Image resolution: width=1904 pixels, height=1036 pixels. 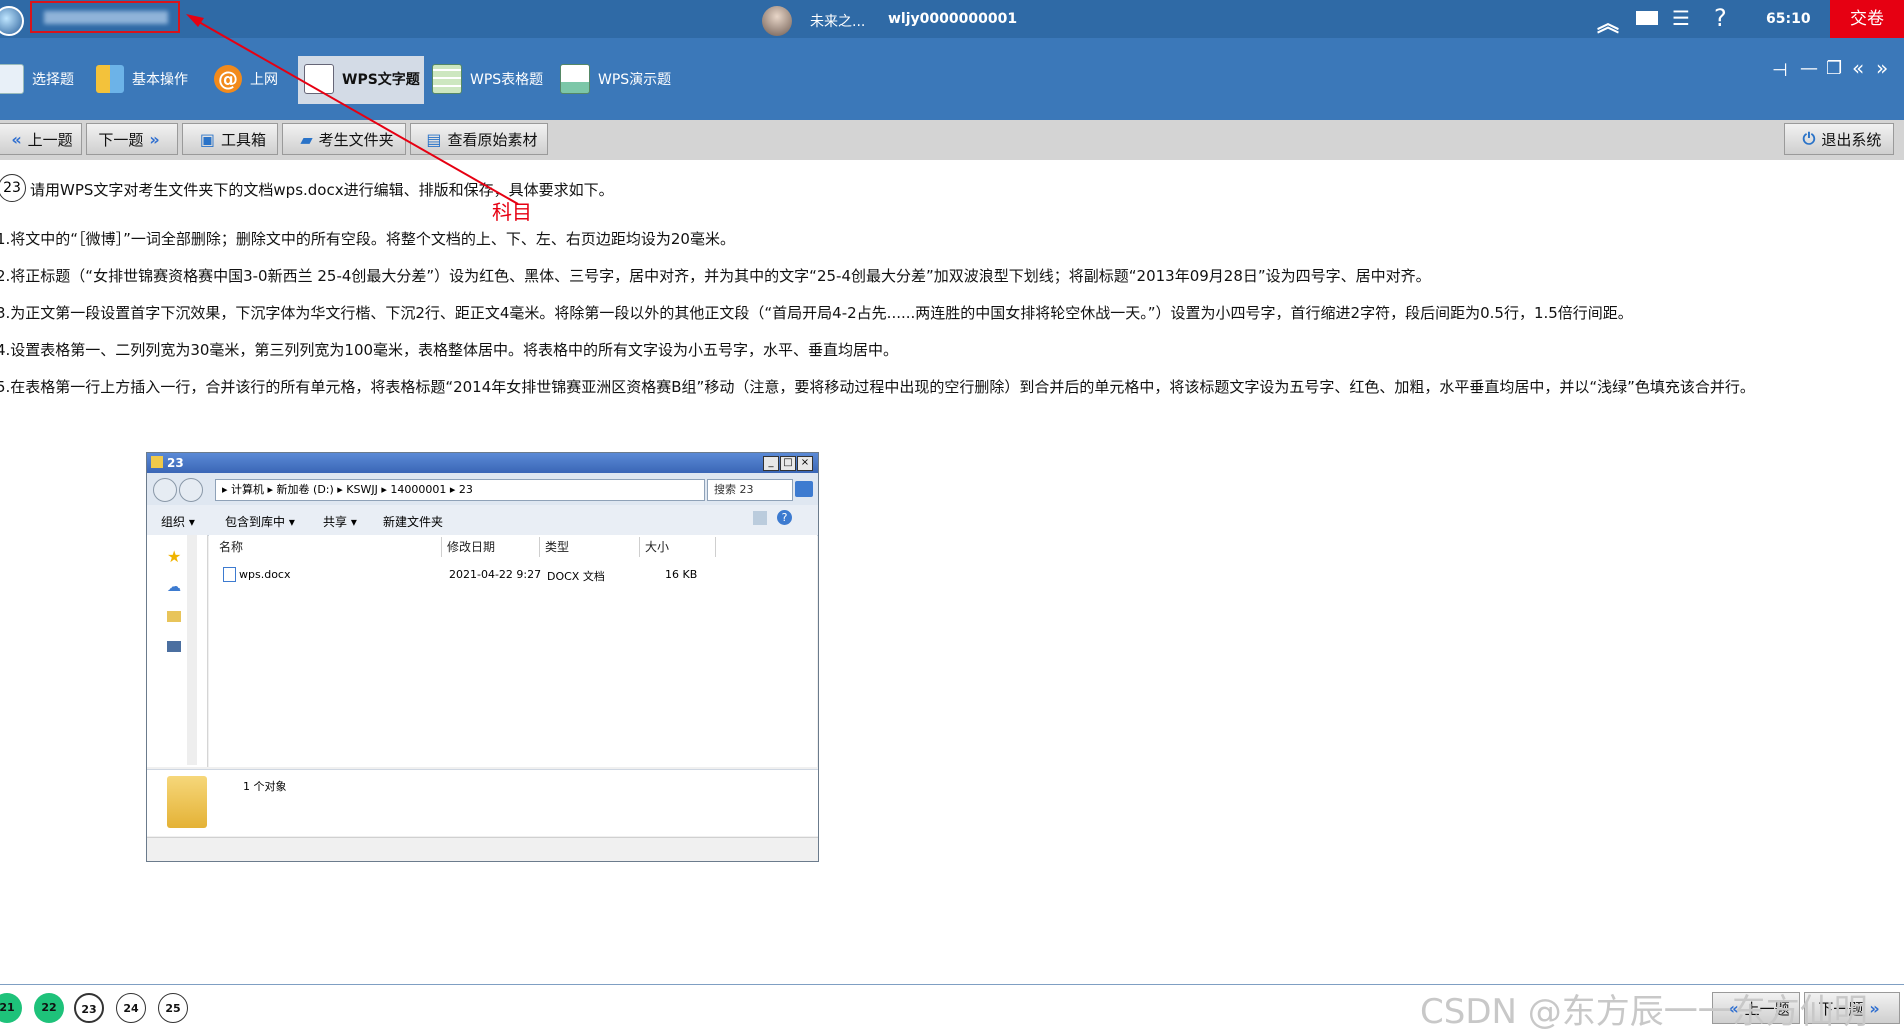 I want to click on screen-icon, so click(x=1647, y=18).